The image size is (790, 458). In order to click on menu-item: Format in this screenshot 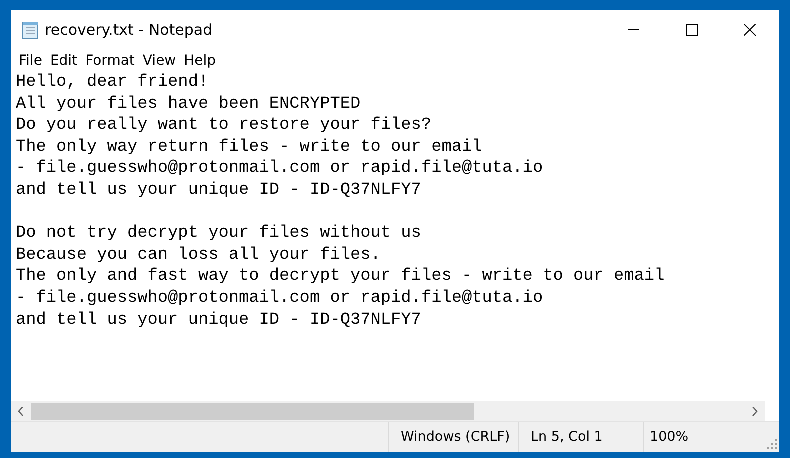, I will do `click(110, 61)`.